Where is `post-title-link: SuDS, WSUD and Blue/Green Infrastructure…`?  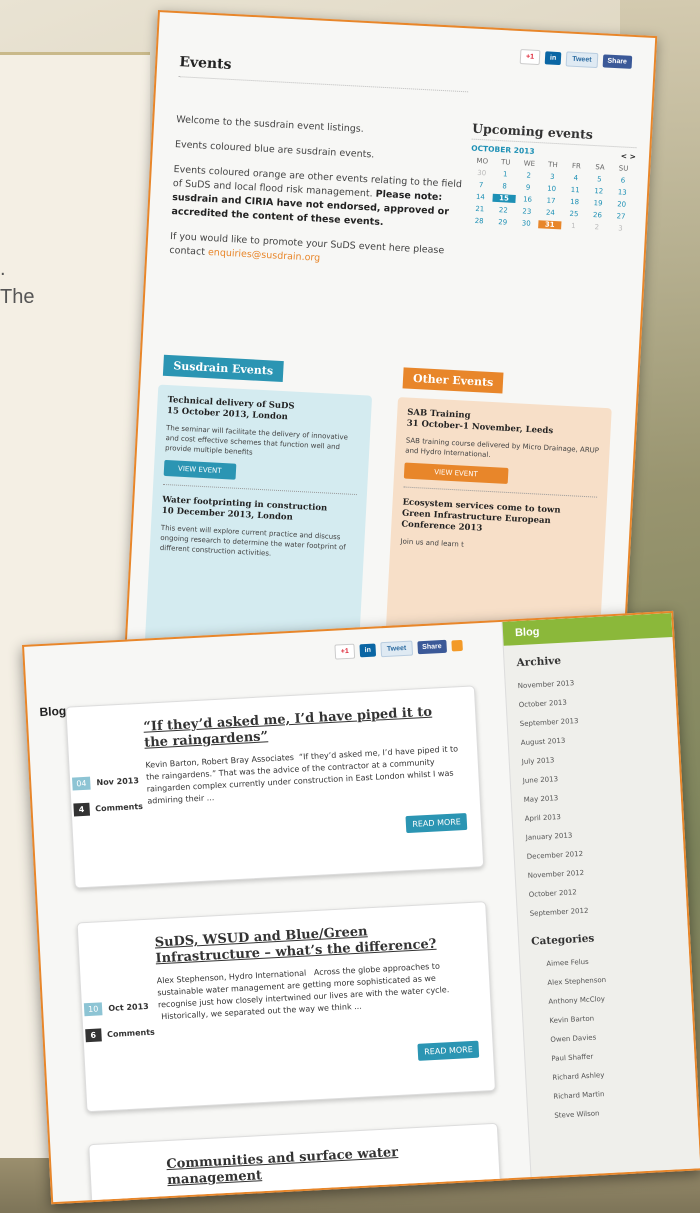 post-title-link: SuDS, WSUD and Blue/Green Infrastructure… is located at coordinates (312, 943).